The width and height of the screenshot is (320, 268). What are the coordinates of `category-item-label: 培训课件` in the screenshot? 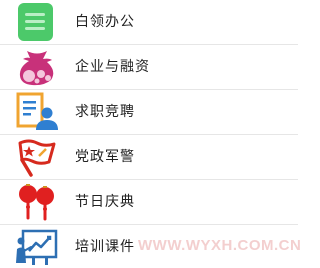 It's located at (105, 247).